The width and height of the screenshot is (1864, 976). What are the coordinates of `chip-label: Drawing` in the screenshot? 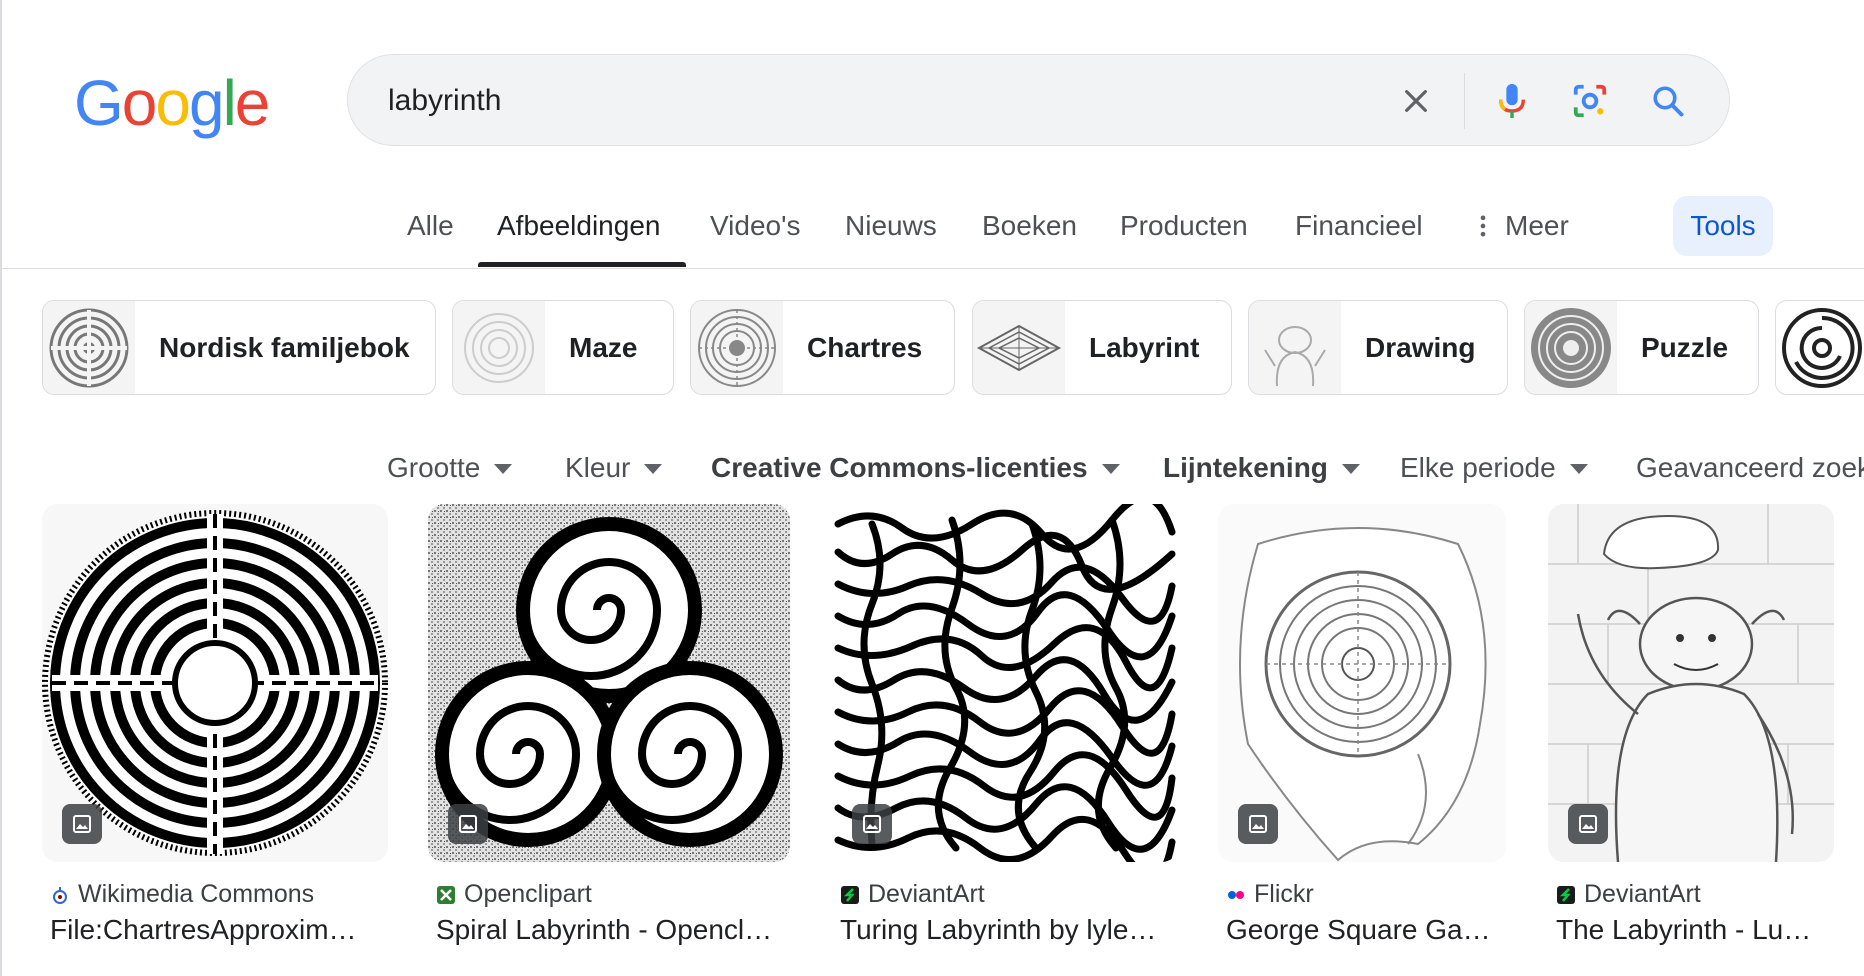 It's located at (1420, 347).